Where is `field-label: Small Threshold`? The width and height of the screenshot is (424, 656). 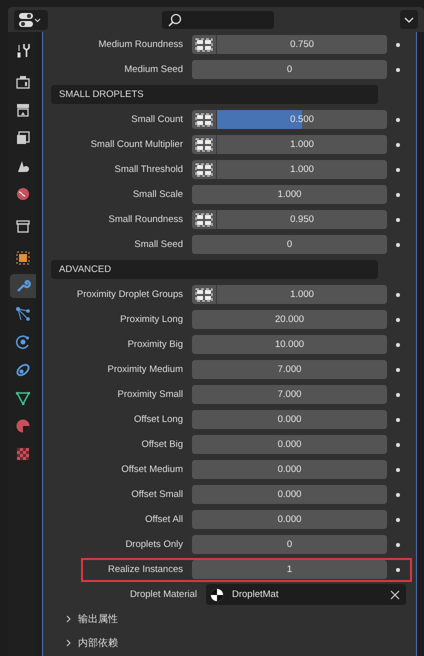 field-label: Small Threshold is located at coordinates (148, 169).